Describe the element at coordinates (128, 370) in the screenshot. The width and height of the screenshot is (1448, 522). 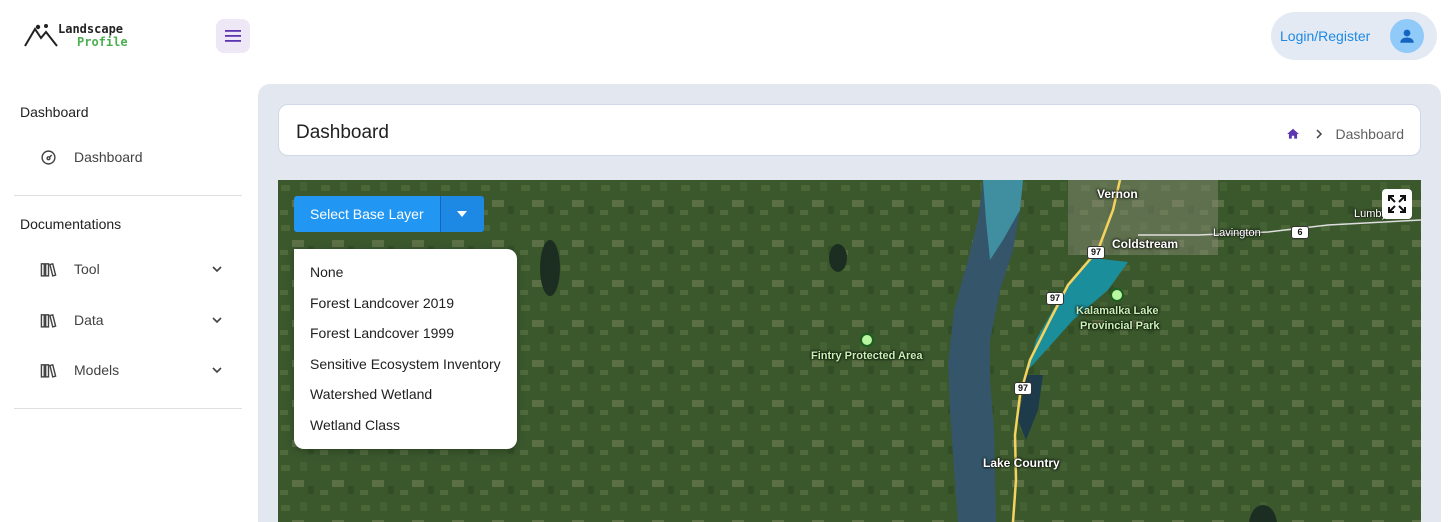
I see `sidebar-item-models: Models` at that location.